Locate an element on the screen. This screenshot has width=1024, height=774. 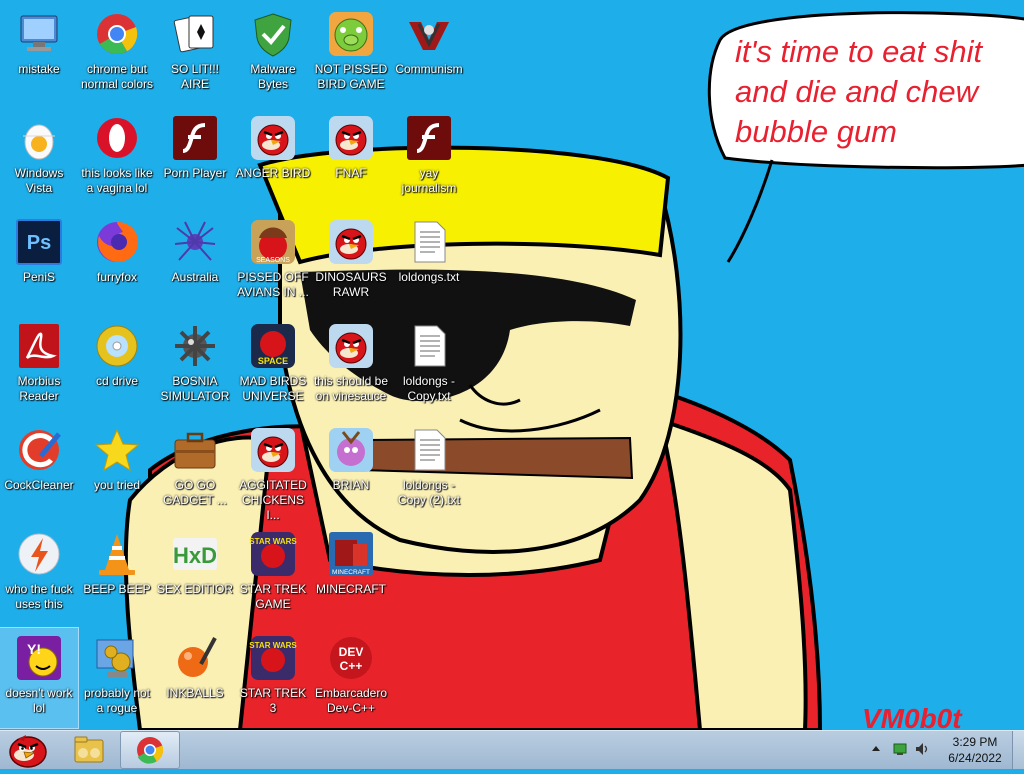
desktop-icon: SPACE MAD BIRDS UNIVERSE is located at coordinates (273, 366).